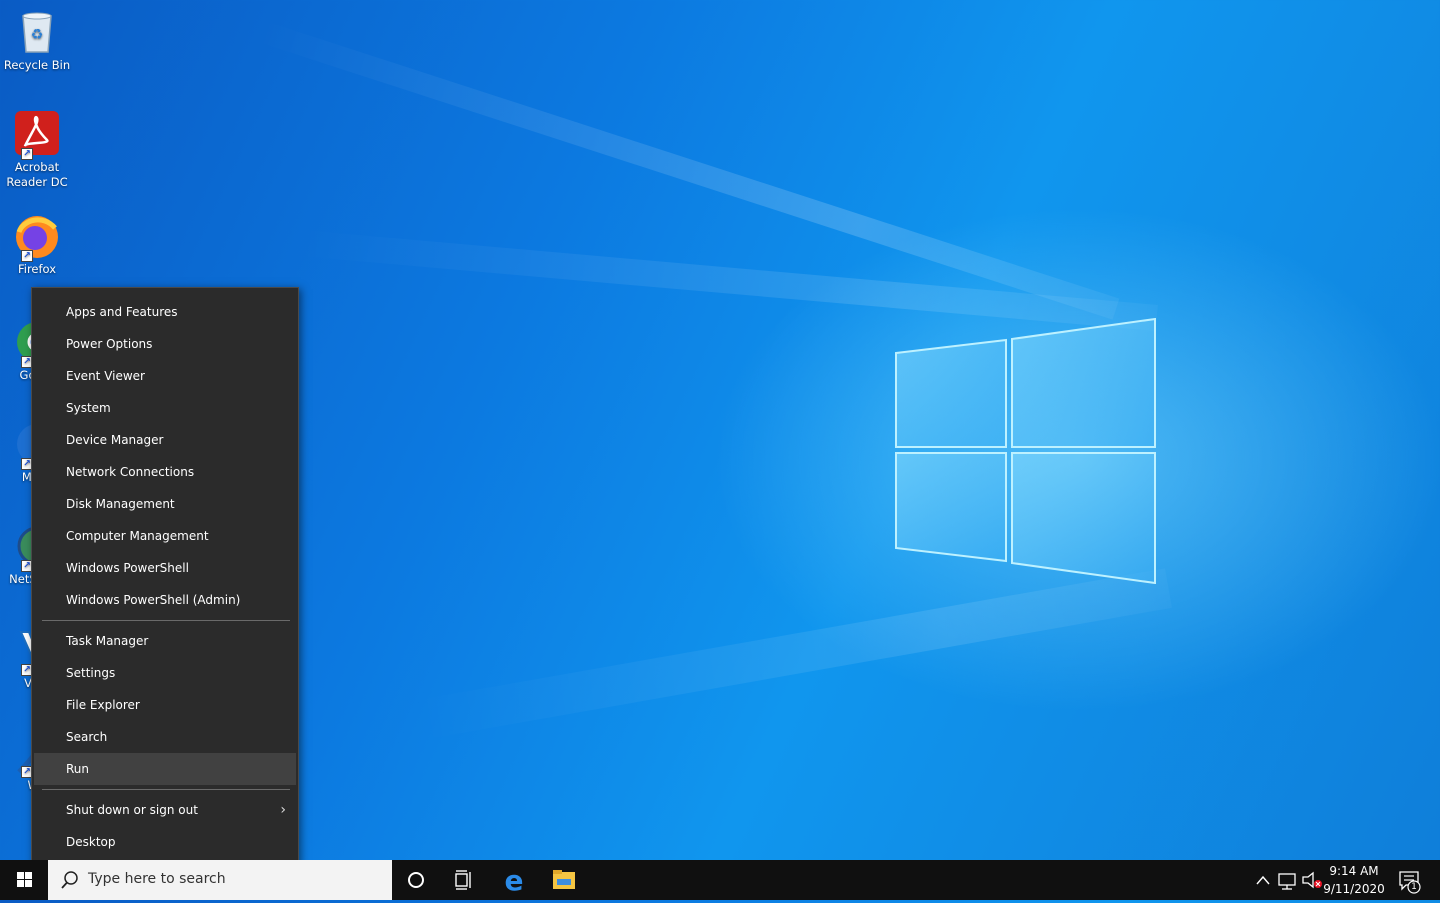 The width and height of the screenshot is (1440, 903). I want to click on menu-item-apps-and-features: Apps and Features, so click(165, 312).